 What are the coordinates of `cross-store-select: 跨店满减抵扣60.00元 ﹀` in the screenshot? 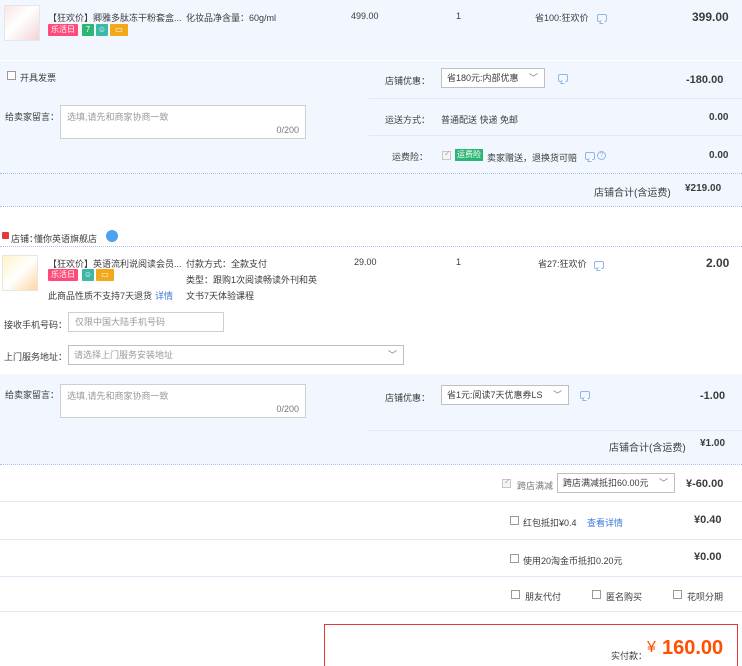 It's located at (616, 483).